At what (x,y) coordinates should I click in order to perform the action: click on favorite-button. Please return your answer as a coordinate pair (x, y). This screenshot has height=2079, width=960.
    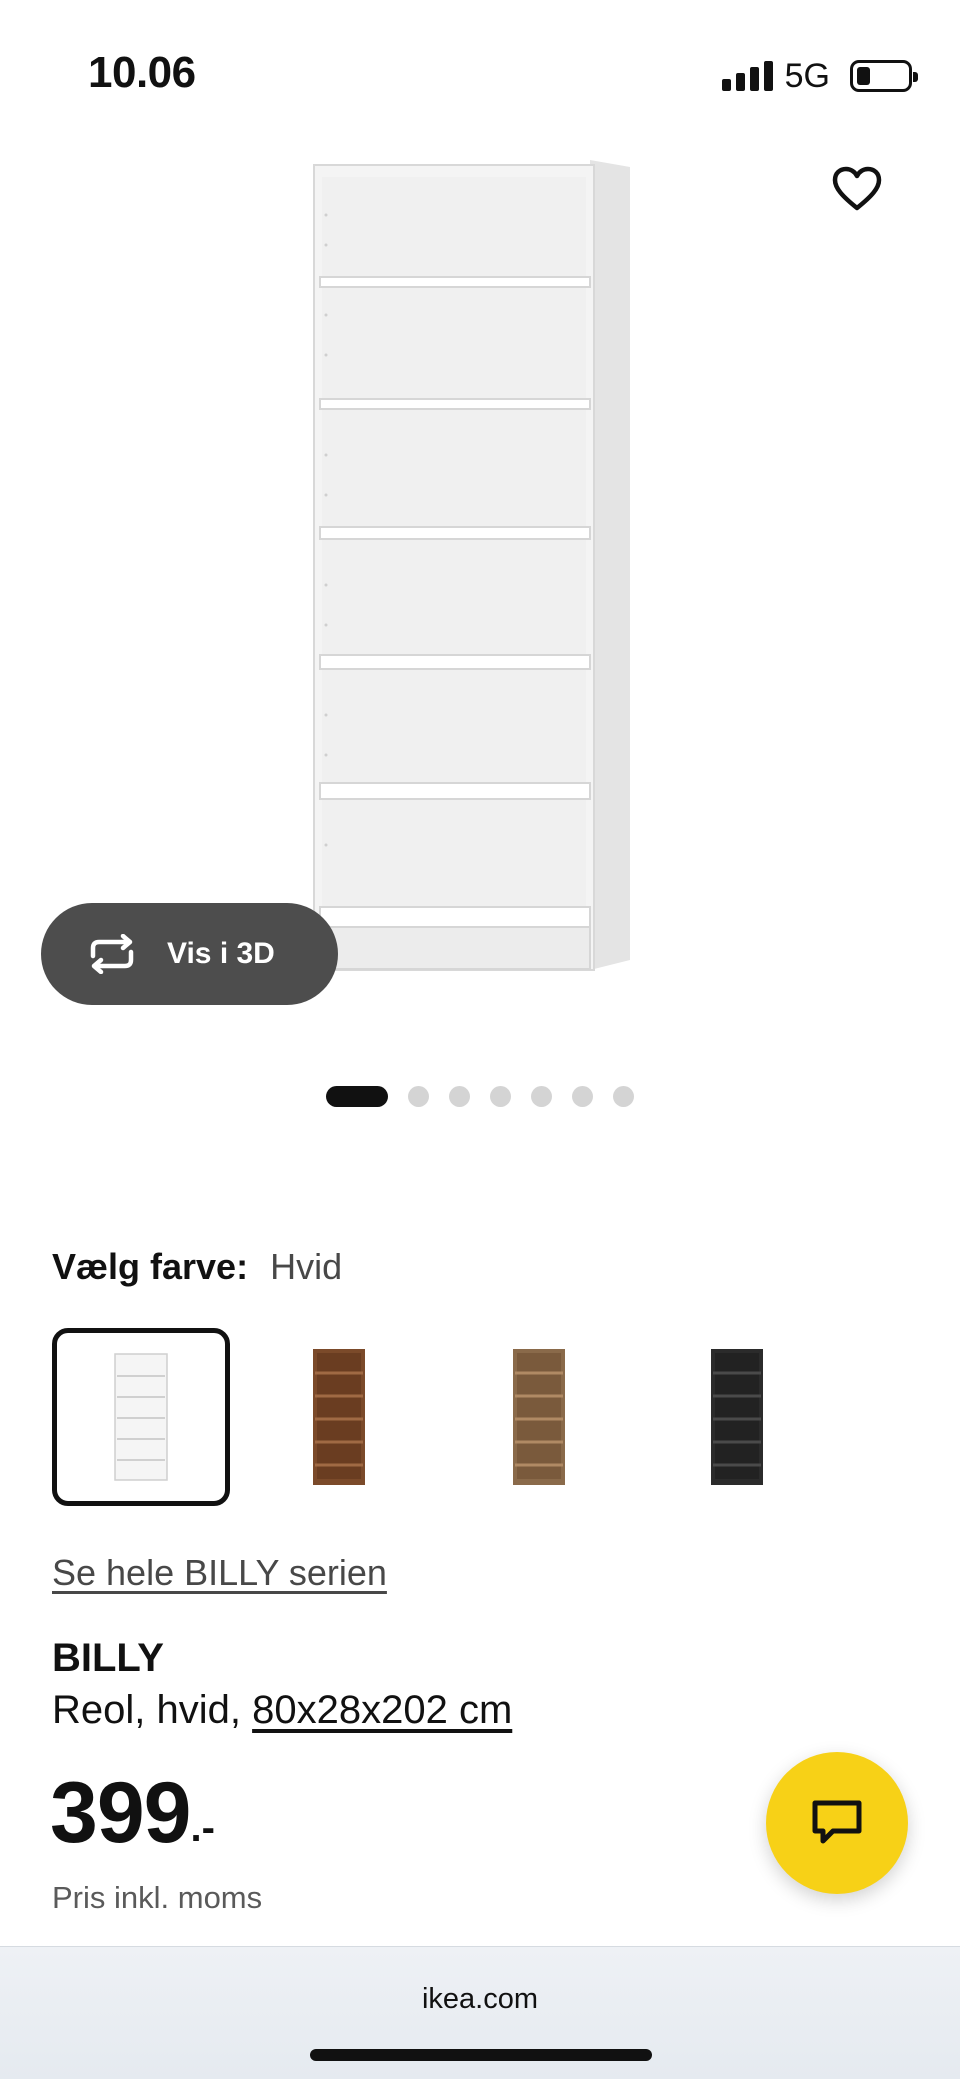
    Looking at the image, I should click on (857, 189).